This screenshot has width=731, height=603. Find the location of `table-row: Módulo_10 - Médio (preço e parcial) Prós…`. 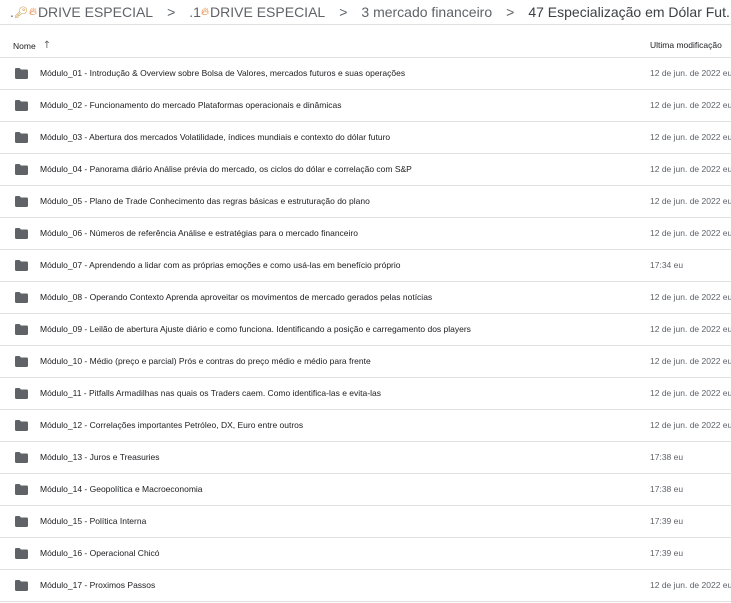

table-row: Módulo_10 - Médio (preço e parcial) Prós… is located at coordinates (365, 362).